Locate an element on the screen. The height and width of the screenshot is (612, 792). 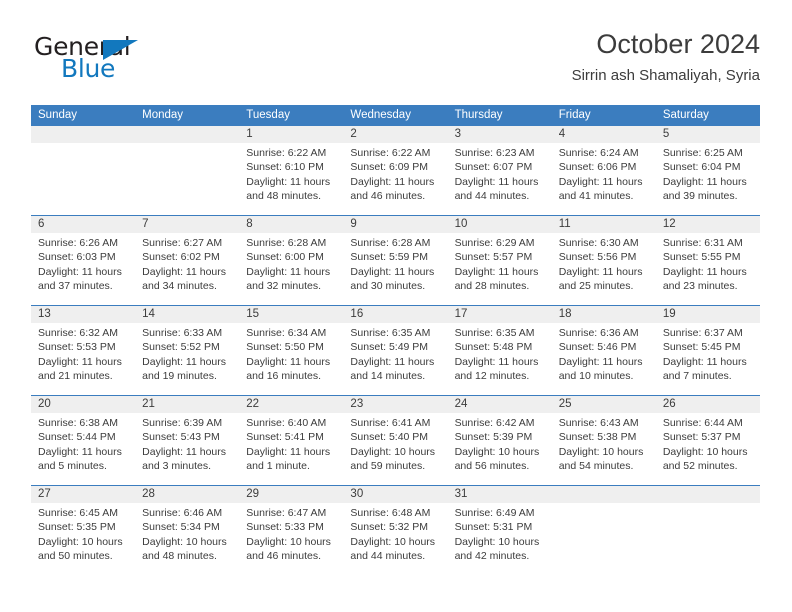
day-number: 30 is located at coordinates (395, 494).